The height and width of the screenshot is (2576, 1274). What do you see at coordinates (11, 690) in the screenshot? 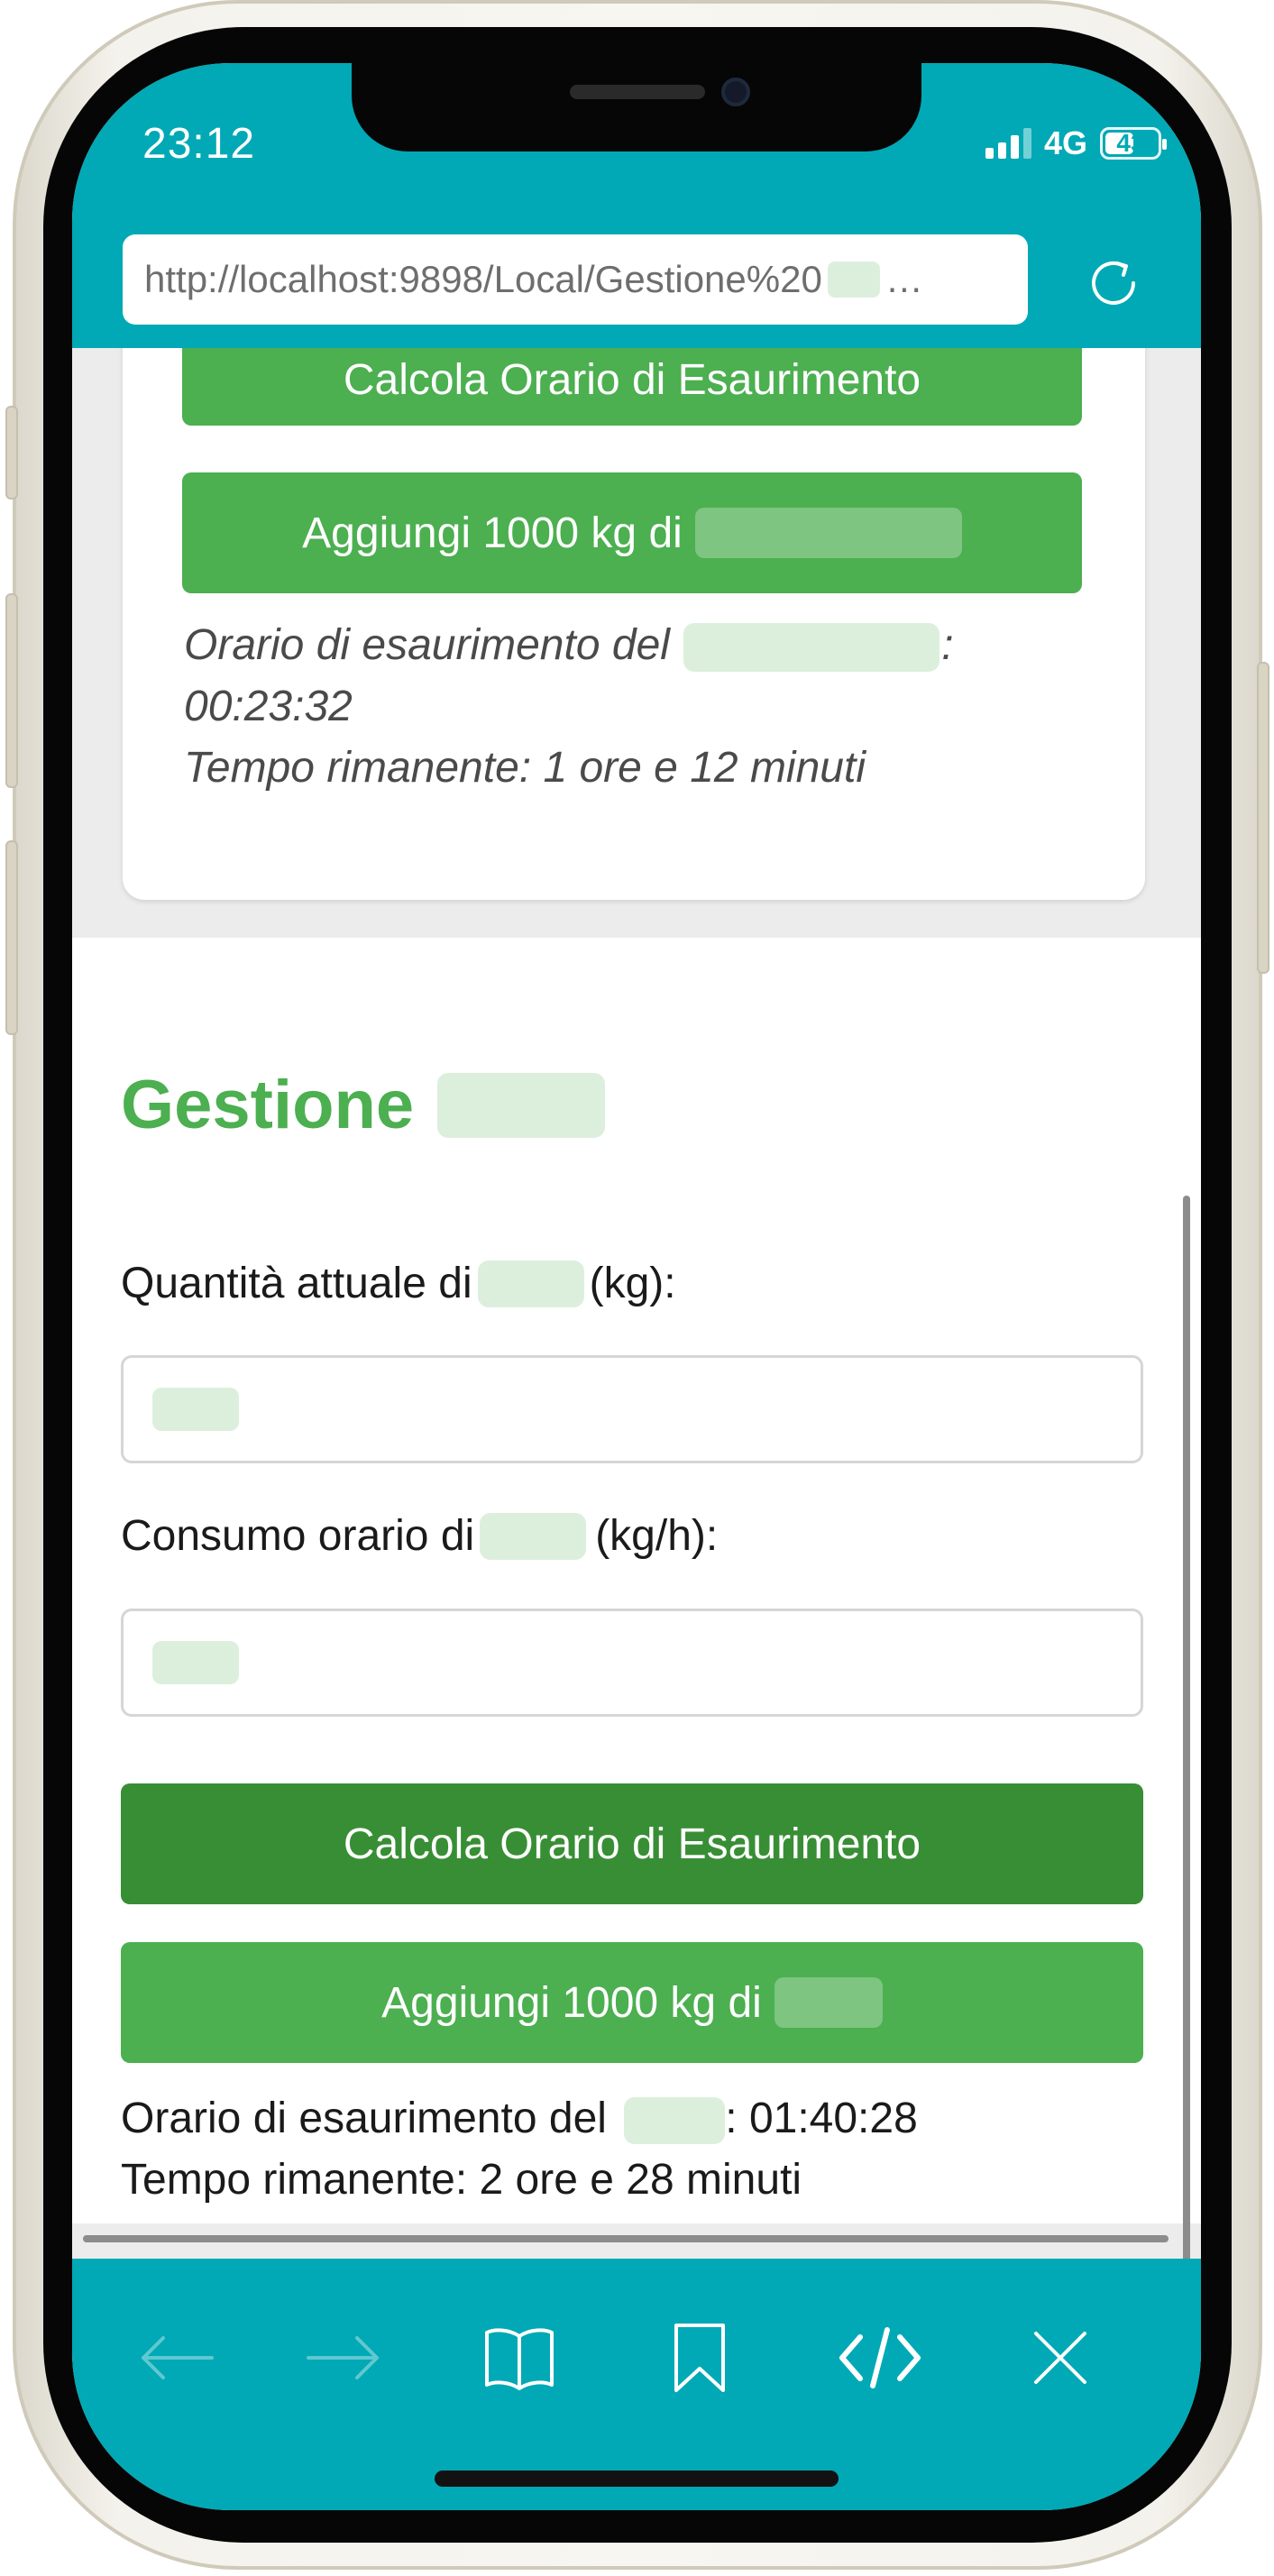
I see `volume-up-button` at bounding box center [11, 690].